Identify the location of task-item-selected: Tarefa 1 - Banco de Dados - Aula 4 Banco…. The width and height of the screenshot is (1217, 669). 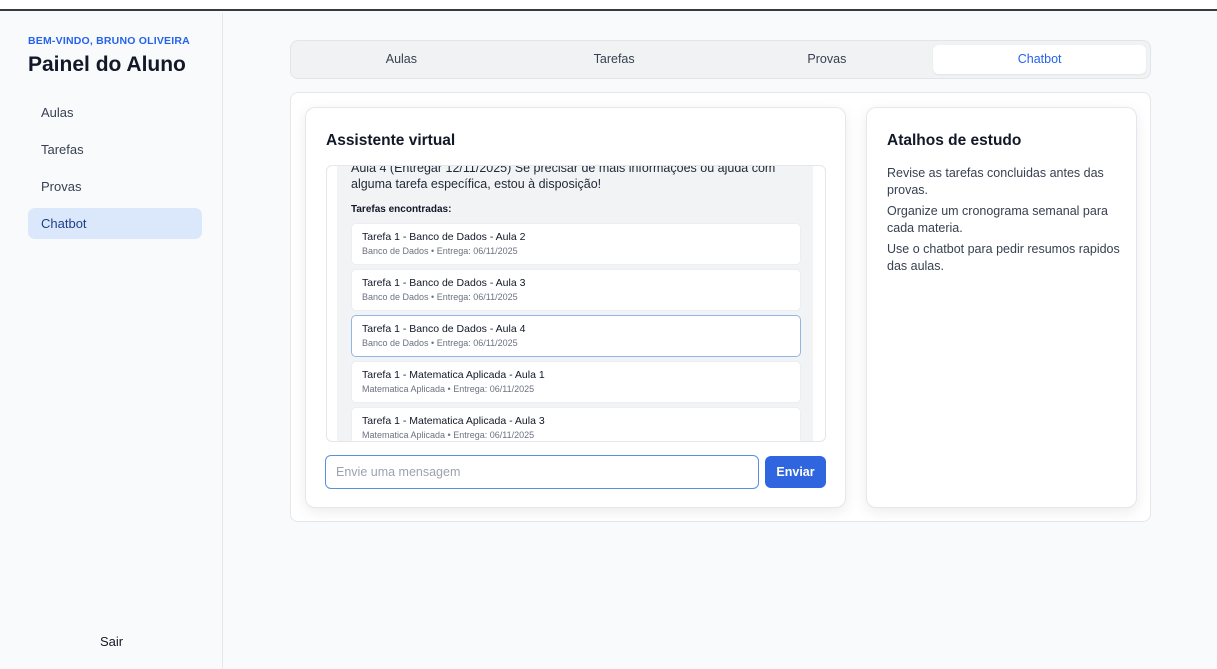
(576, 336).